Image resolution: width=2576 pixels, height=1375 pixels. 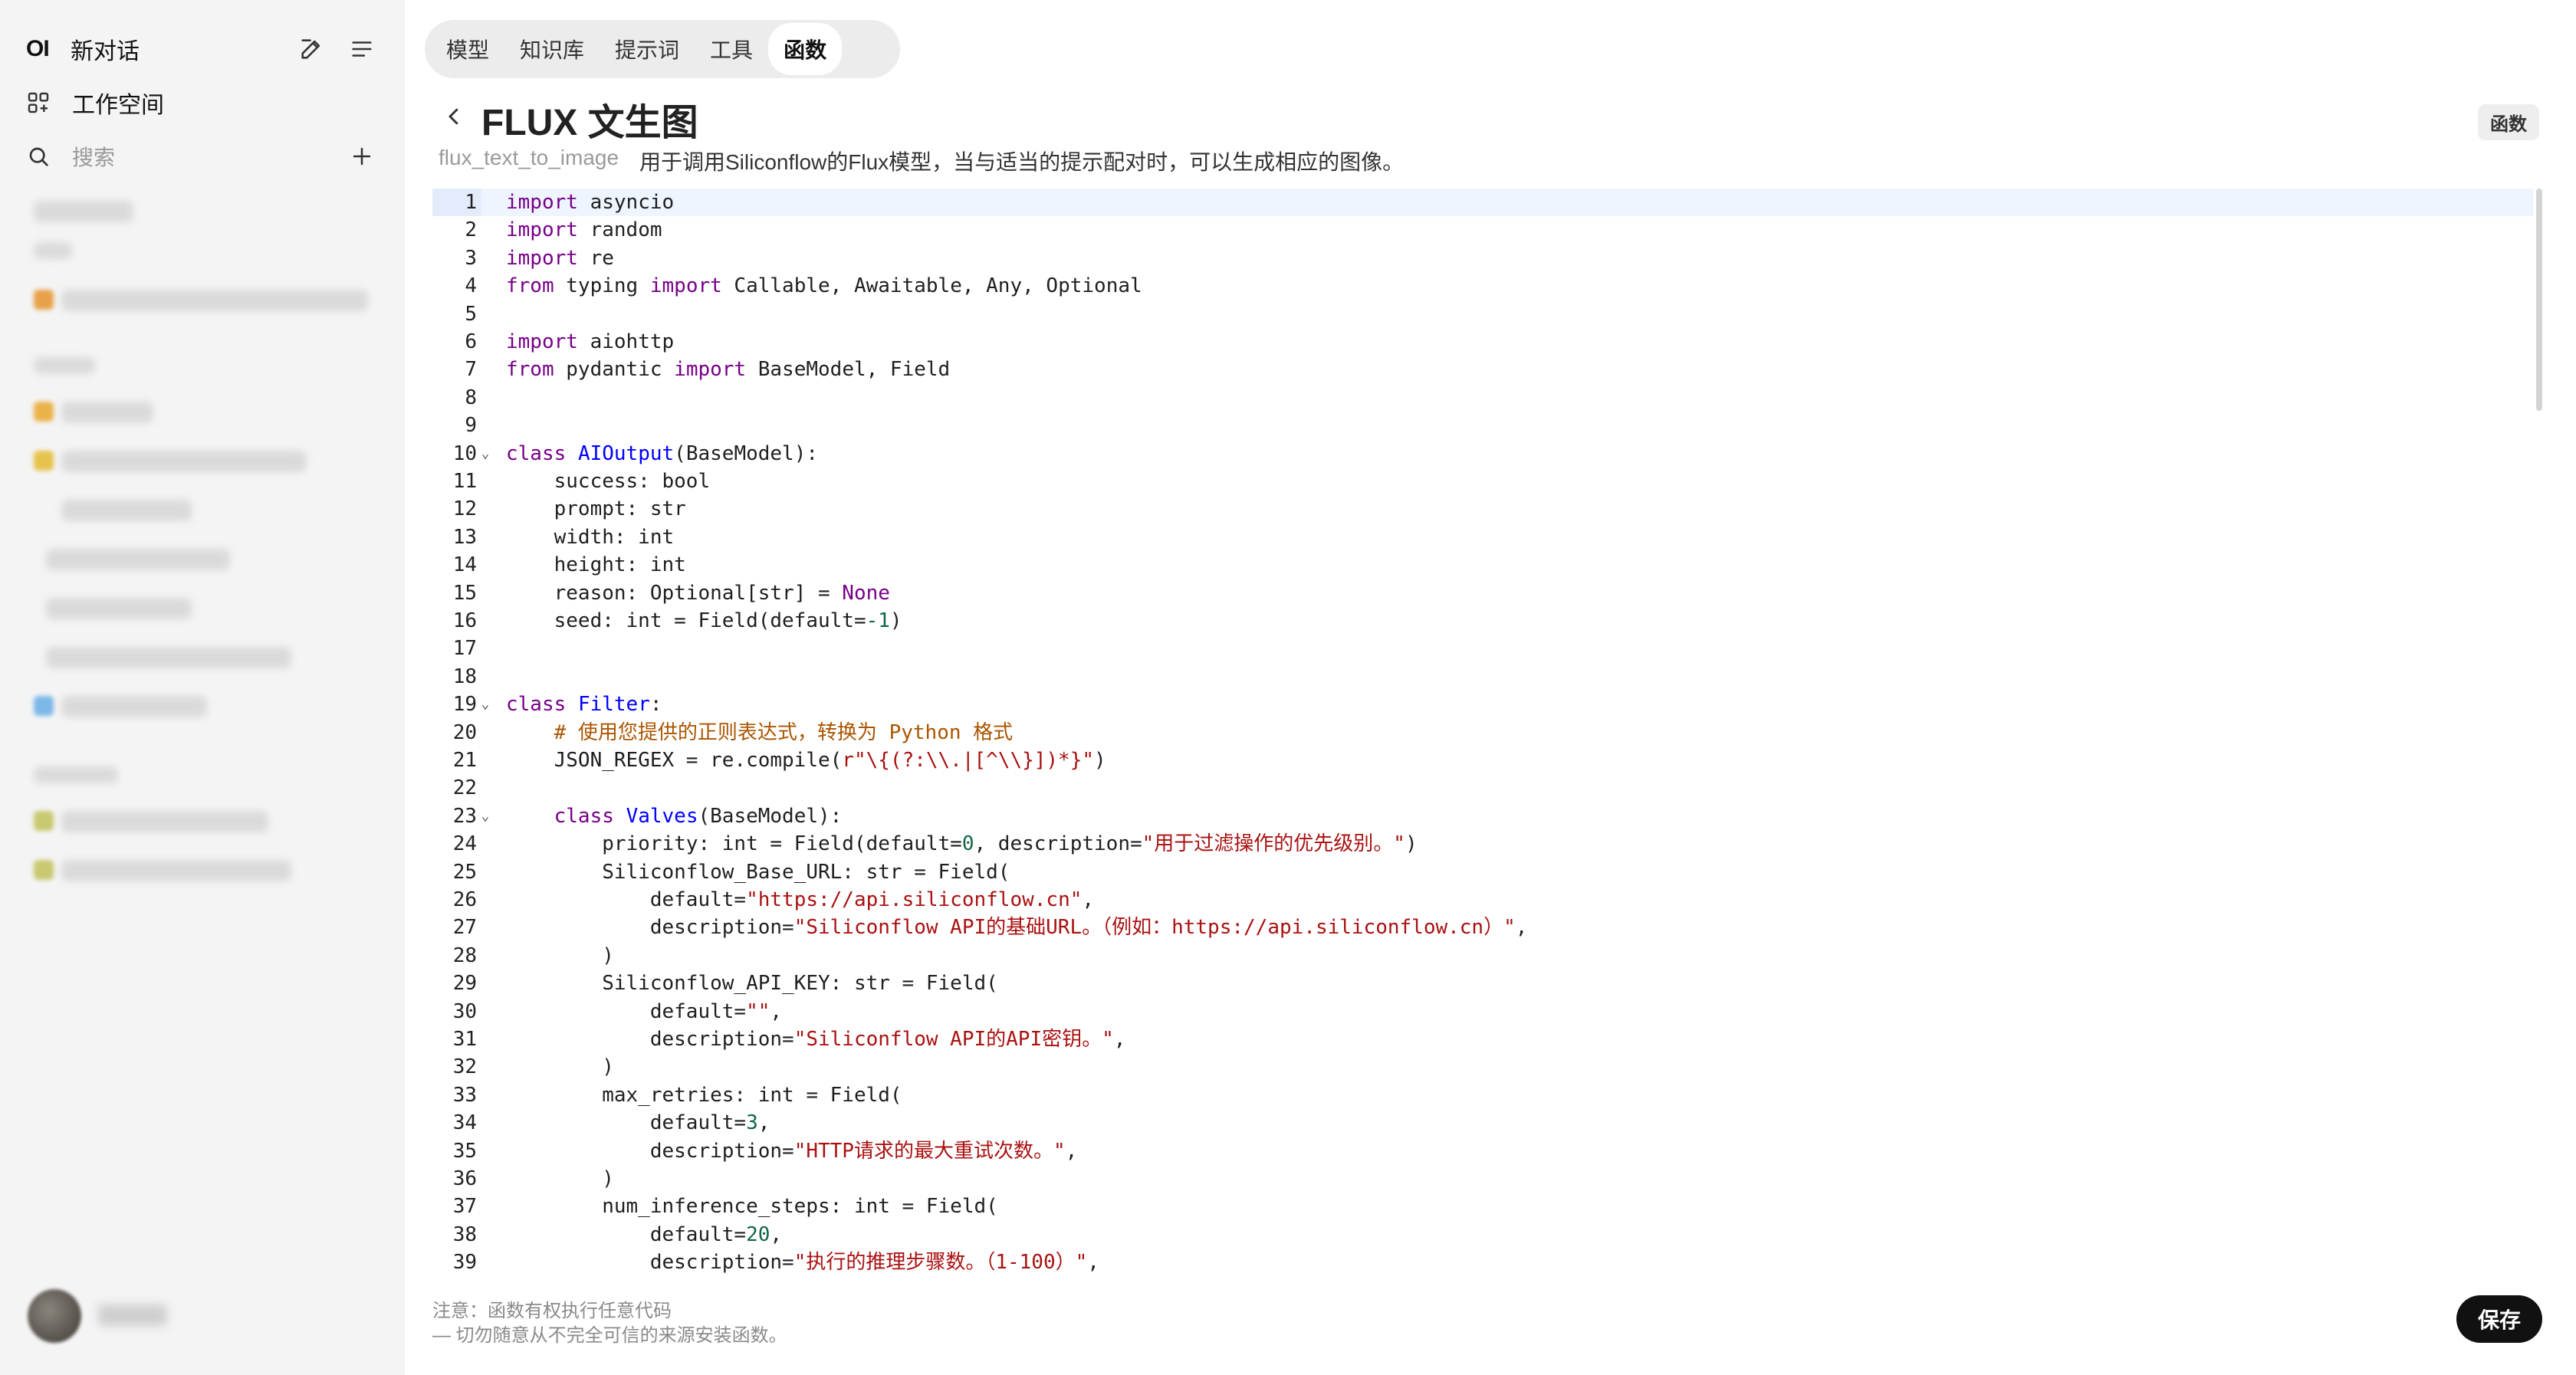 What do you see at coordinates (1488, 872) in the screenshot?
I see `code-line: 25 Siliconflow_Base_URL: str = Field(` at bounding box center [1488, 872].